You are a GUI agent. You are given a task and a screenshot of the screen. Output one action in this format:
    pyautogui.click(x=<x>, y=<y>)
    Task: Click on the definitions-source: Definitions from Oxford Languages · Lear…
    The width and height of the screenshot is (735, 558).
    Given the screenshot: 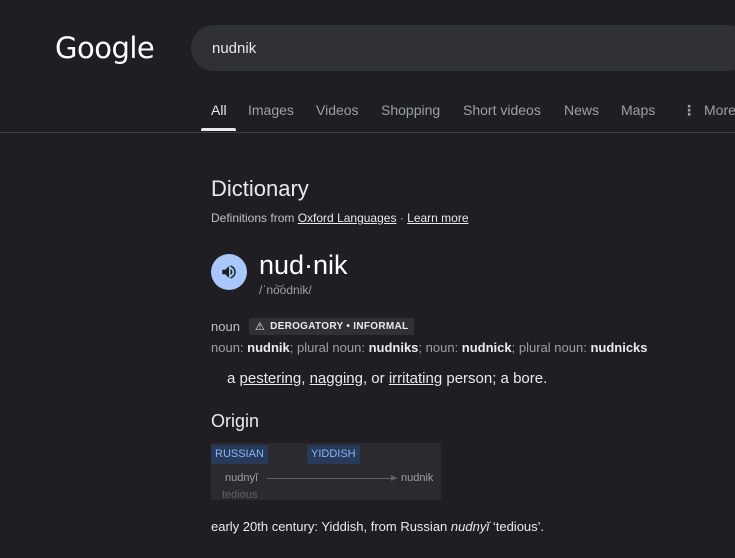 What is the action you would take?
    pyautogui.click(x=340, y=218)
    